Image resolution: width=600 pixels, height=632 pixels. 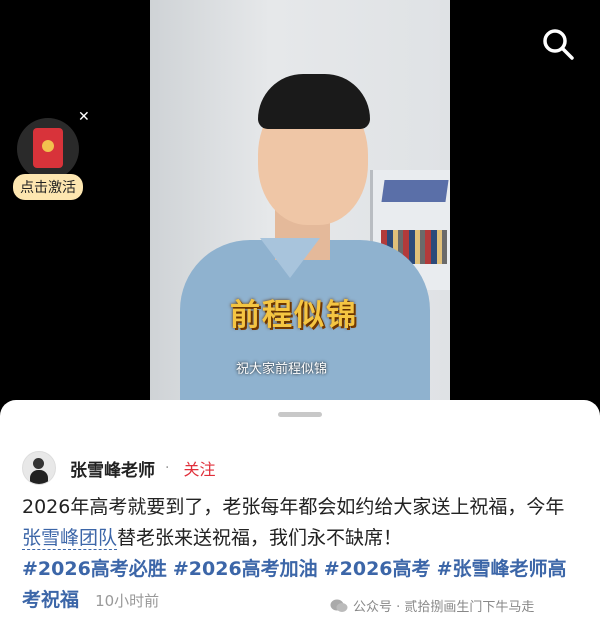 I want to click on video-caption-big: 前程似锦, so click(x=294, y=315).